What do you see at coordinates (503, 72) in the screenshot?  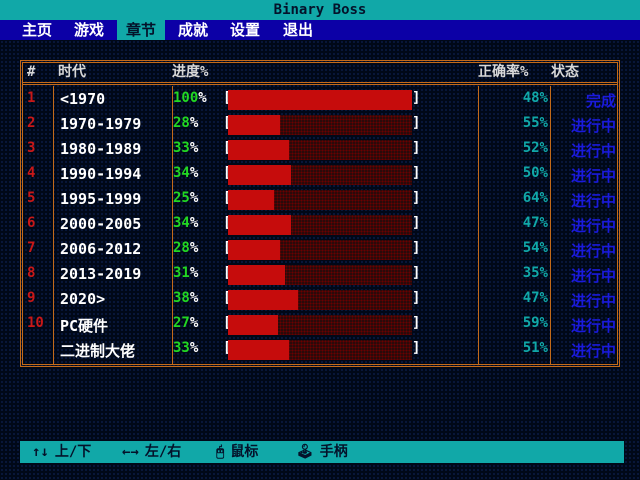 I see `header-accuracy: 正确率%` at bounding box center [503, 72].